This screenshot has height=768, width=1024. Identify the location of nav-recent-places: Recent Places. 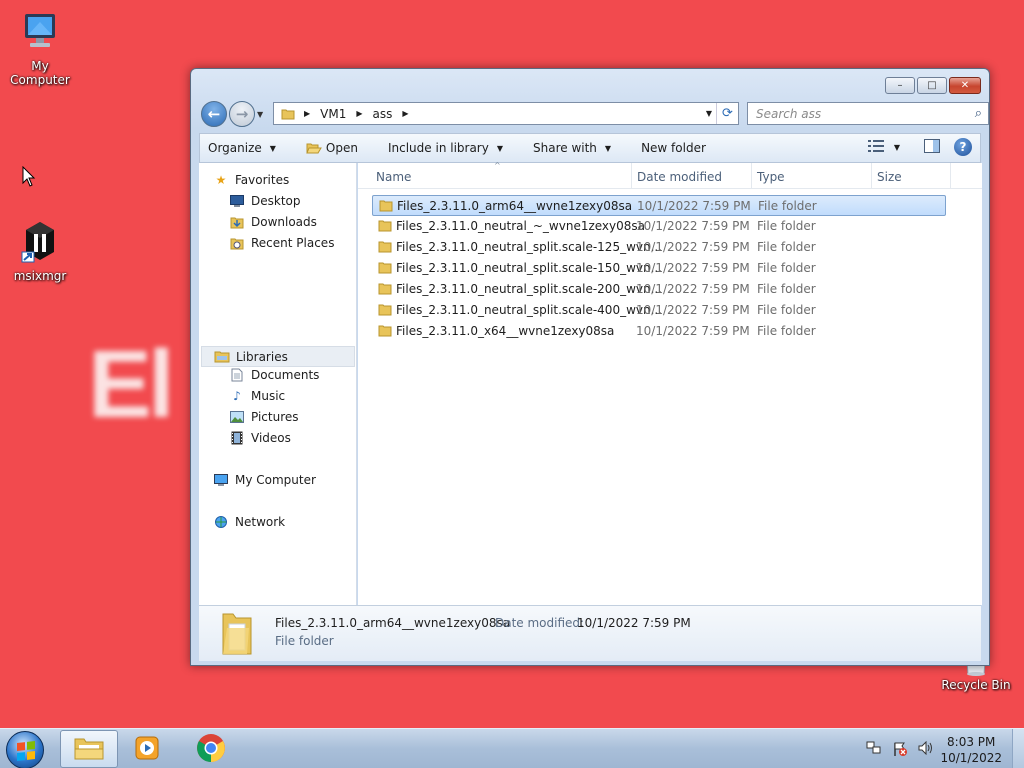
(281, 243).